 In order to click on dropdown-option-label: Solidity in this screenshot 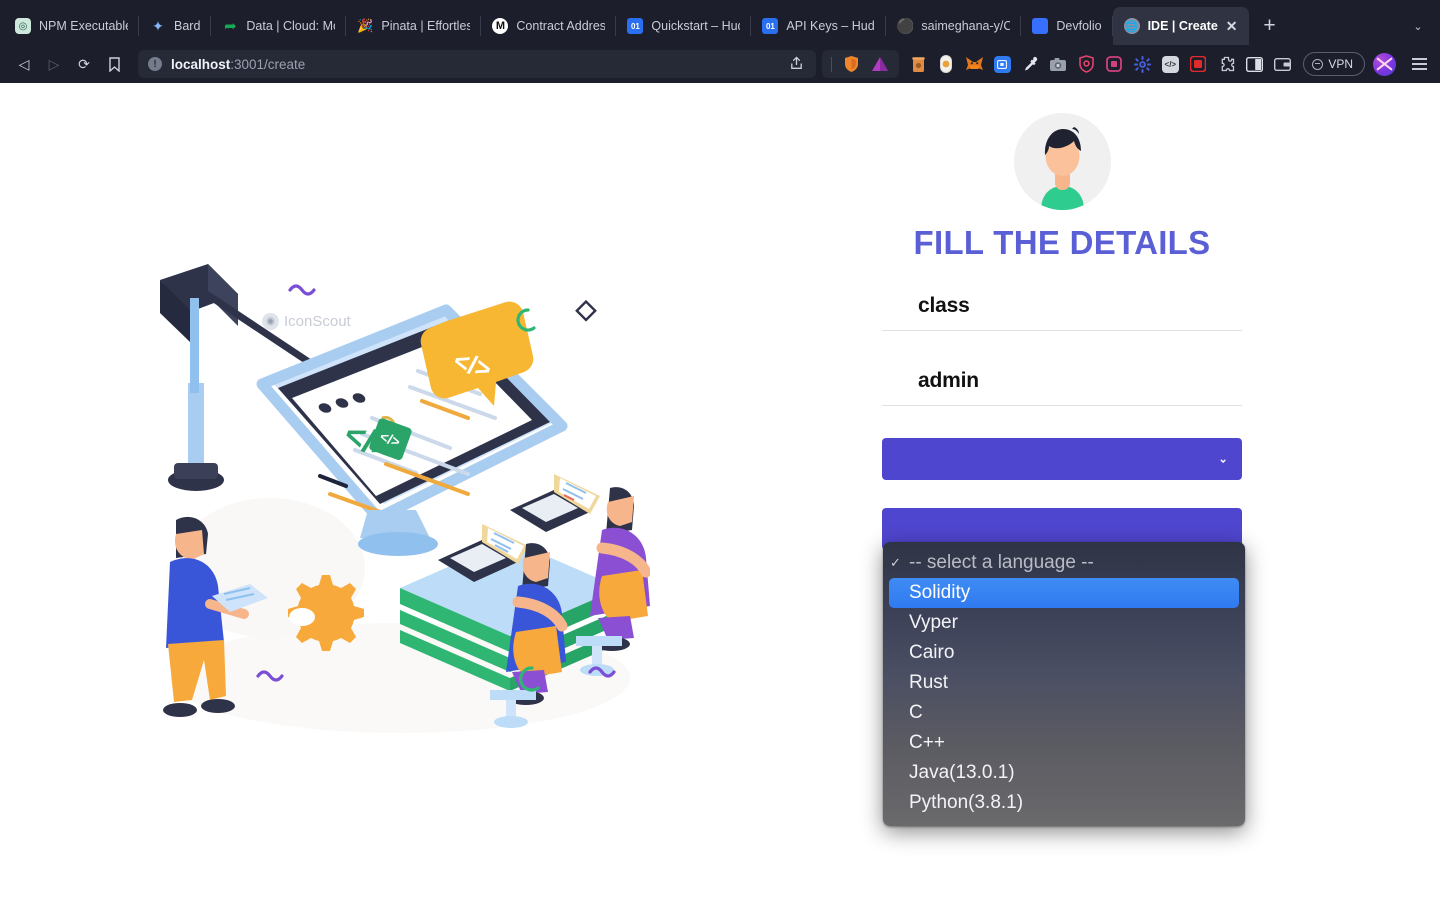, I will do `click(940, 592)`.